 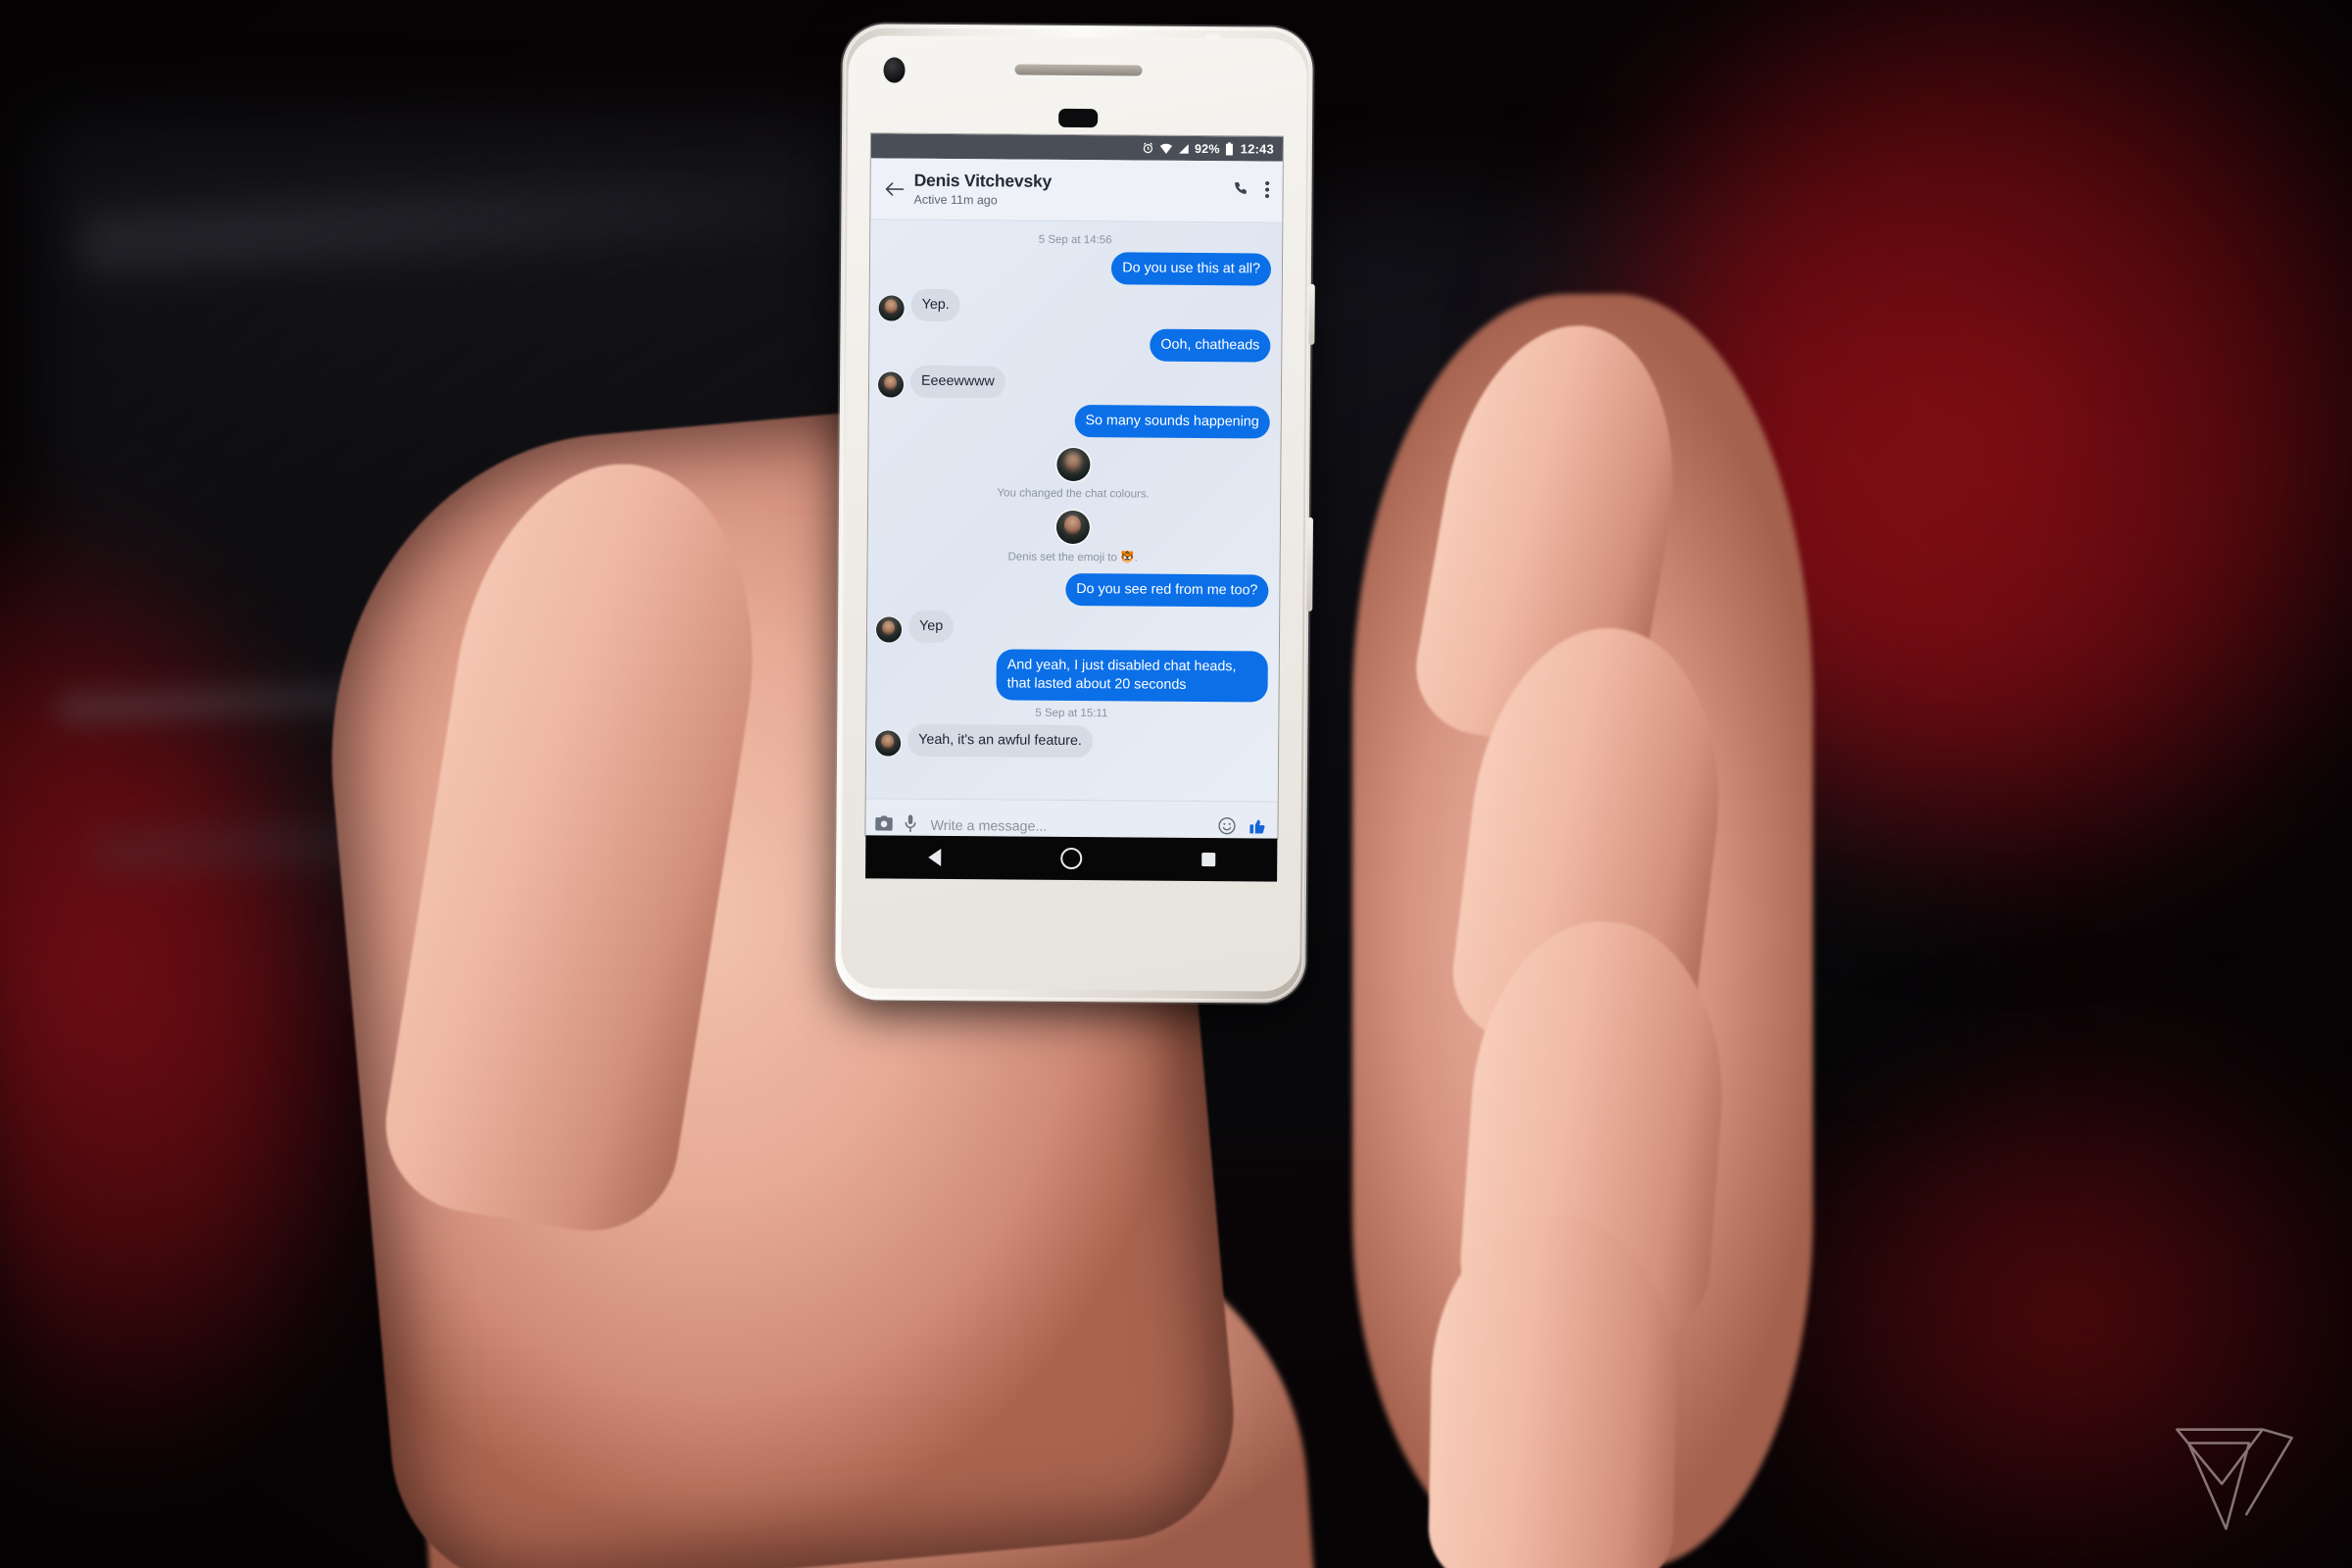 What do you see at coordinates (1172, 422) in the screenshot?
I see `message-bubble-outgoing: So many sounds happening` at bounding box center [1172, 422].